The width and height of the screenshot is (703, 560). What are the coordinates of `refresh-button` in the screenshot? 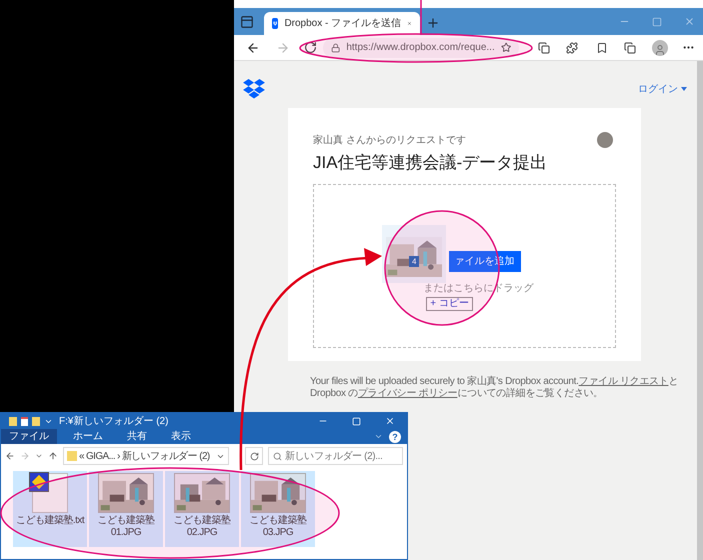 It's located at (254, 456).